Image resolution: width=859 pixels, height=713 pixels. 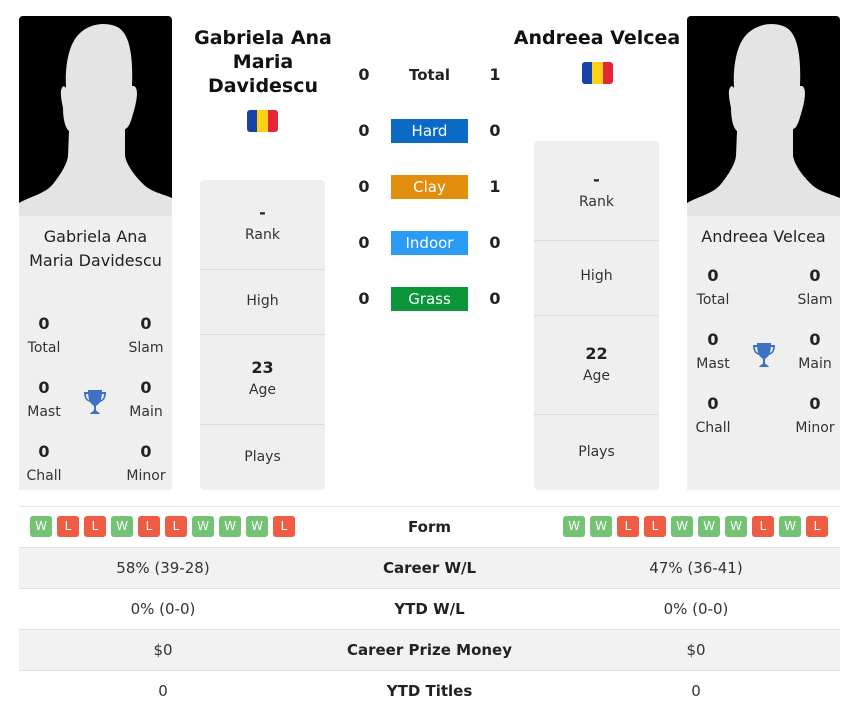 I want to click on h2h-row-clay: 0 Clay 1, so click(x=430, y=187).